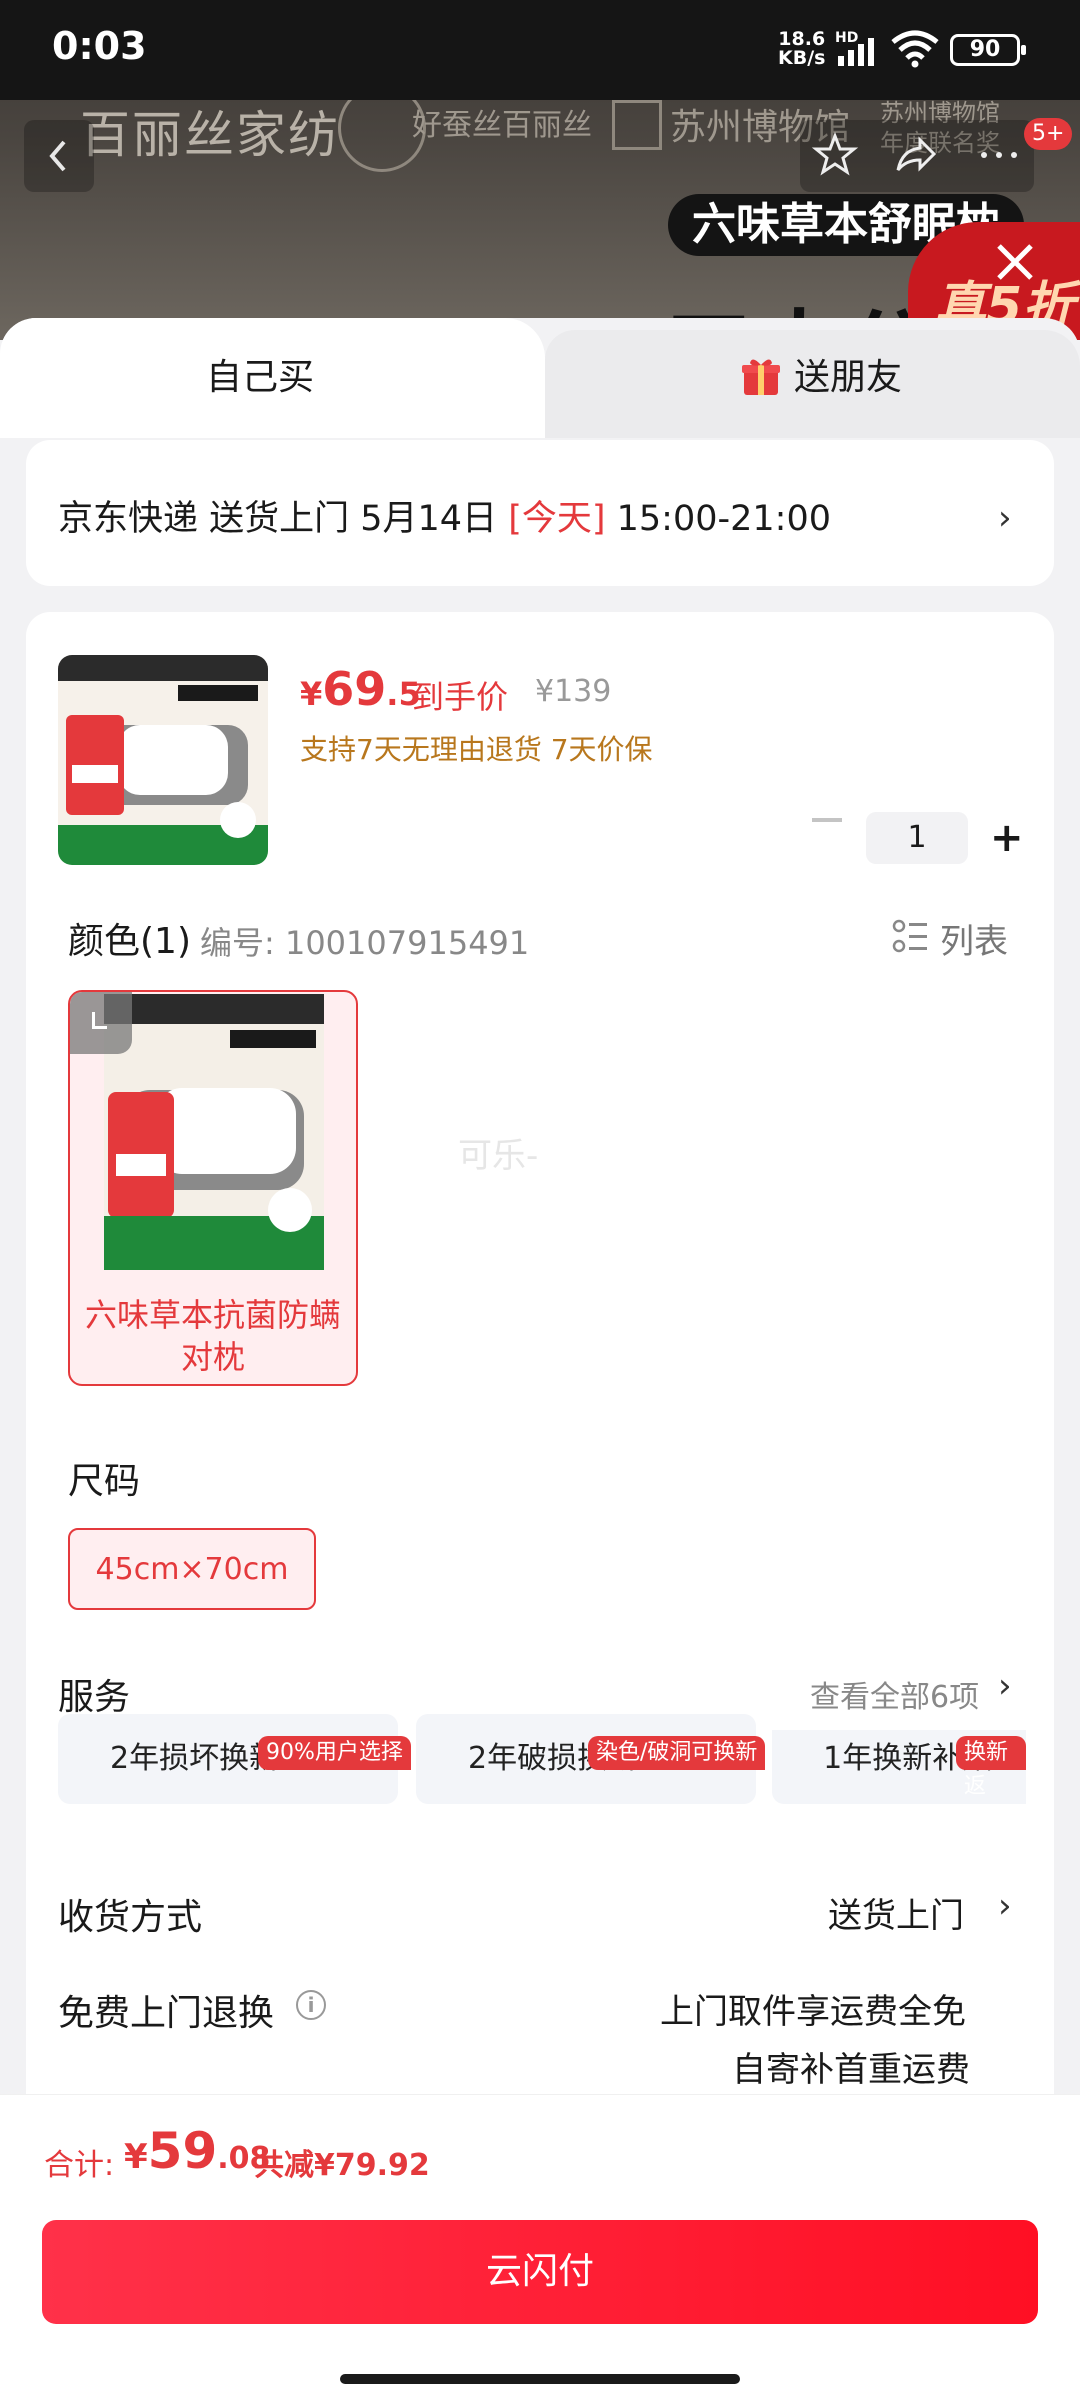 Image resolution: width=1080 pixels, height=2400 pixels. Describe the element at coordinates (557, 519) in the screenshot. I see `delivery-today: [今天]` at that location.